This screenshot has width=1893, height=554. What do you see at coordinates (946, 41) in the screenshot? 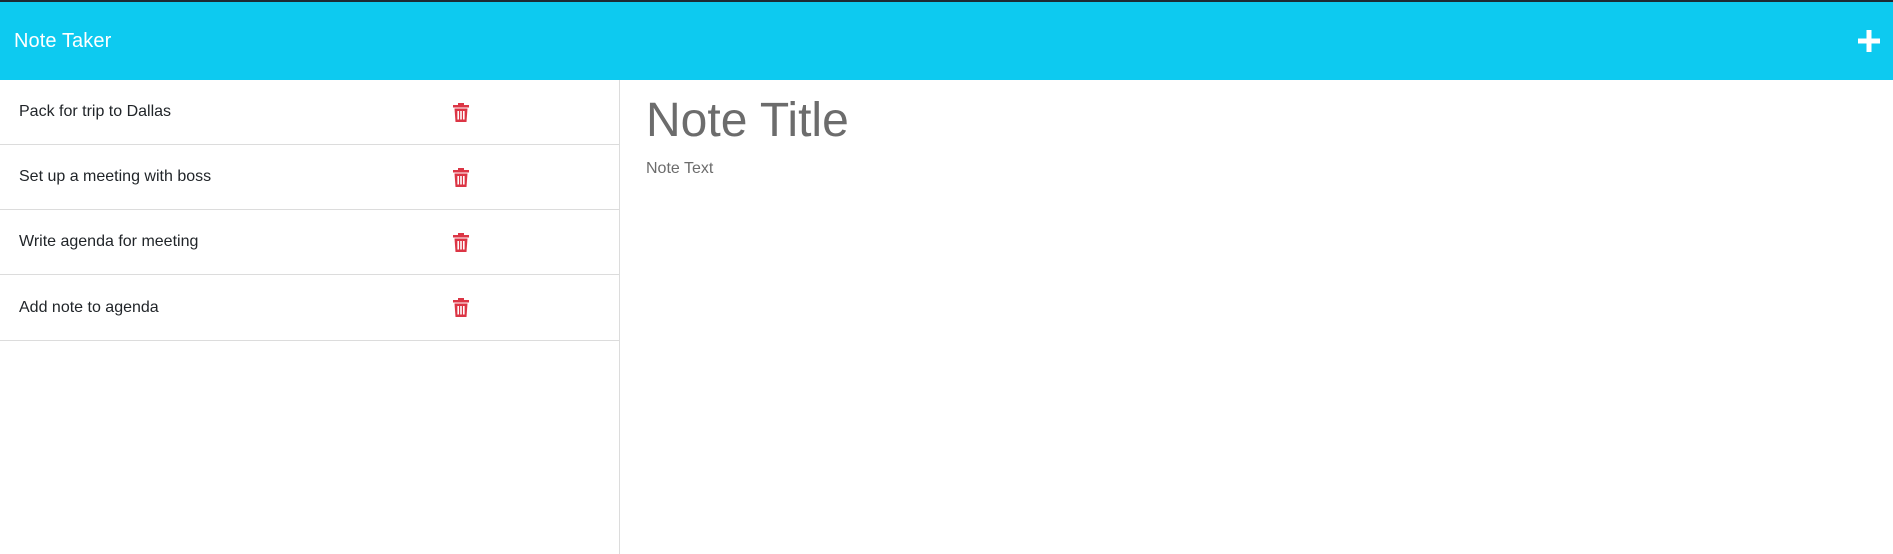
I see `navbar: Note Taker` at bounding box center [946, 41].